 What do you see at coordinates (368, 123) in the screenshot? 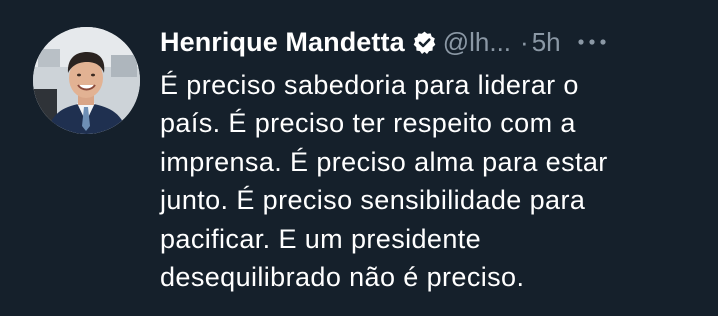
I see `tweet-text-line: país. É preciso ter respeito com a` at bounding box center [368, 123].